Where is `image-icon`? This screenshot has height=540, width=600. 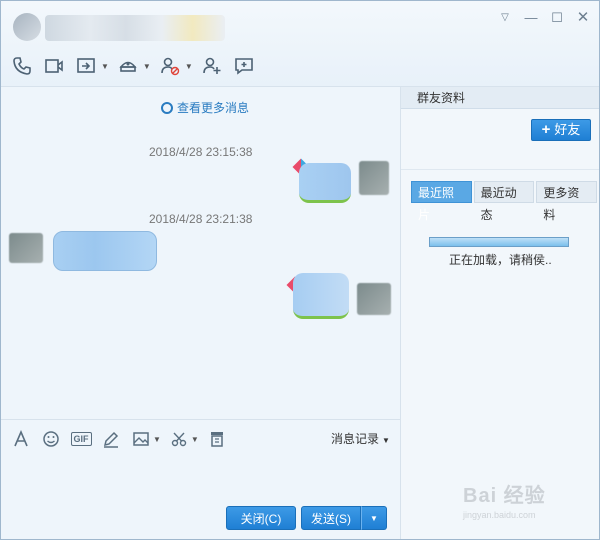
image-icon is located at coordinates (141, 439).